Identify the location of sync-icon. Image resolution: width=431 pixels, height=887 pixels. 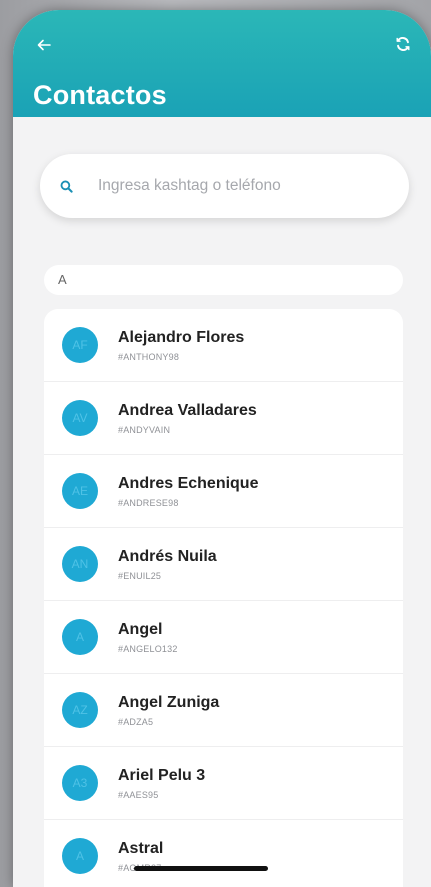
(403, 46).